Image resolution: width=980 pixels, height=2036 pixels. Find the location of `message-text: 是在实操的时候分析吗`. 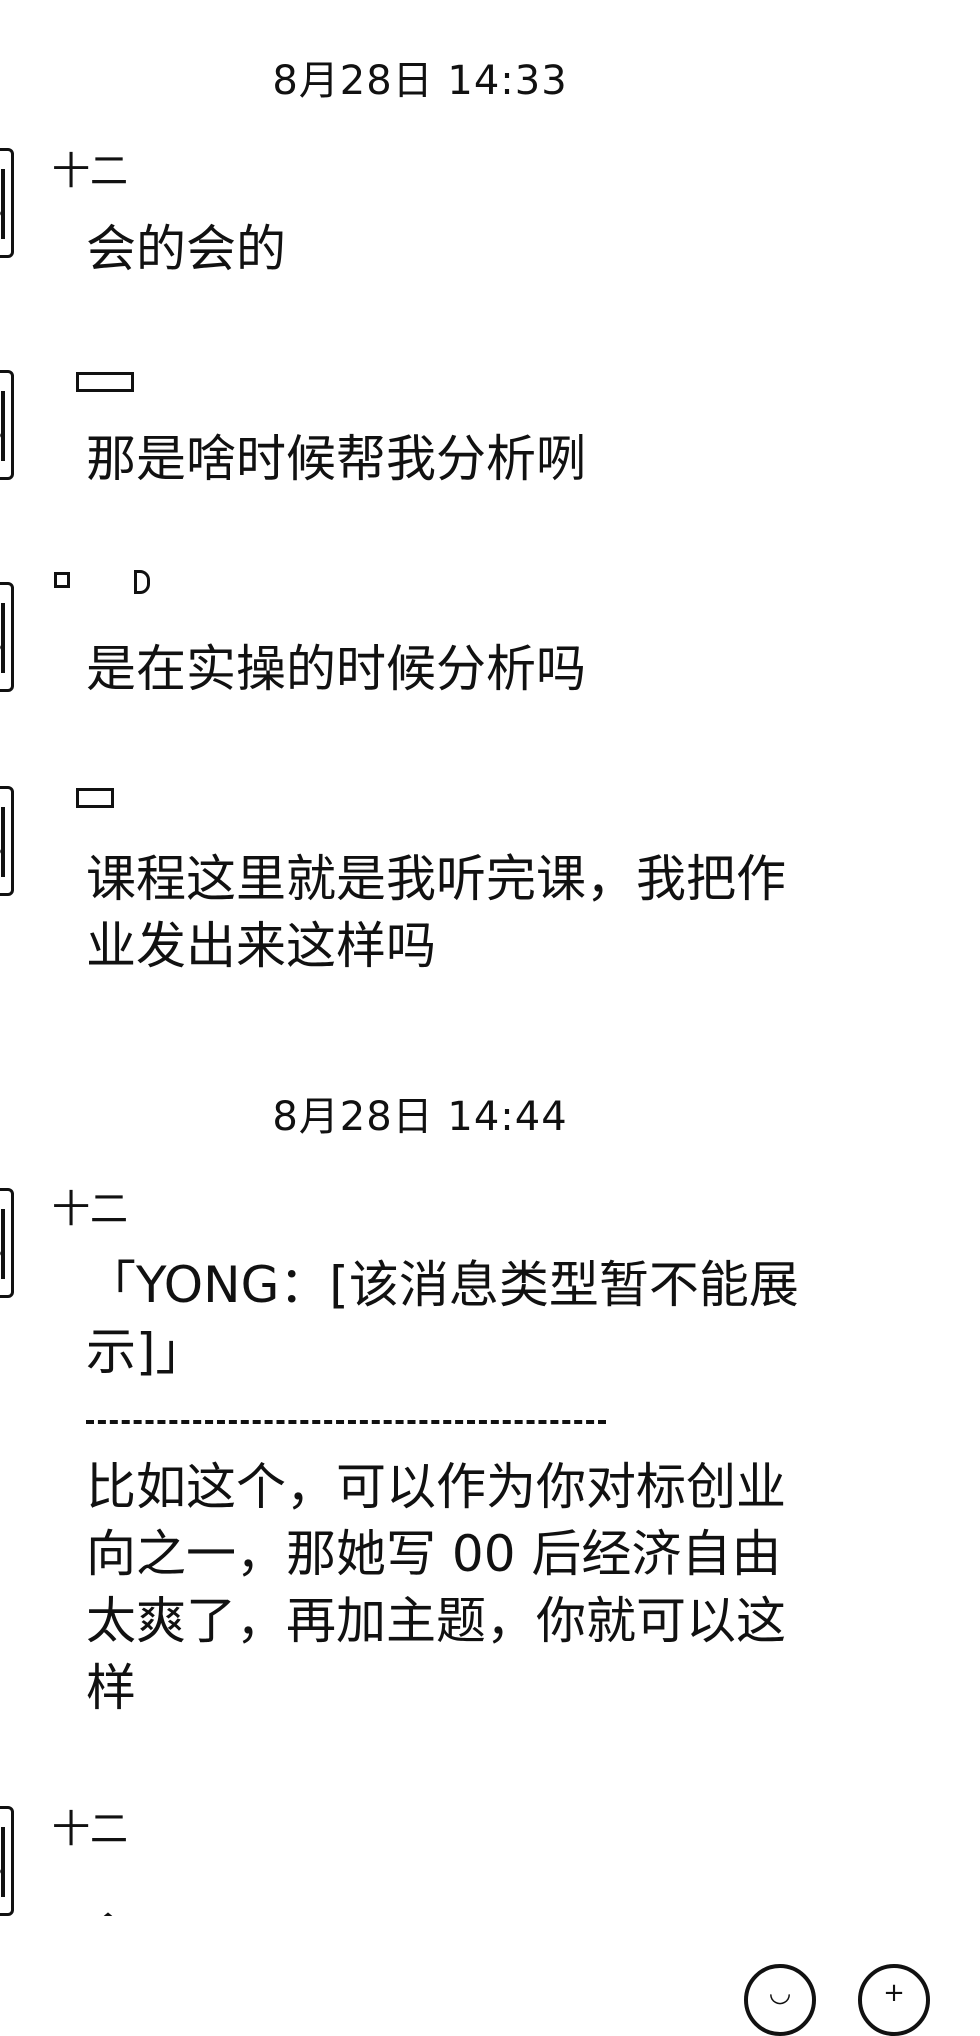

message-text: 是在实操的时候分析吗 is located at coordinates (446, 669).